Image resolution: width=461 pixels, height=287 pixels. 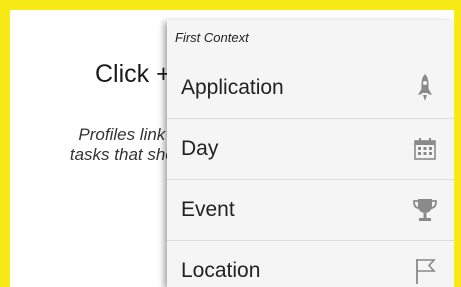 What do you see at coordinates (212, 37) in the screenshot?
I see `menu-header: First Context` at bounding box center [212, 37].